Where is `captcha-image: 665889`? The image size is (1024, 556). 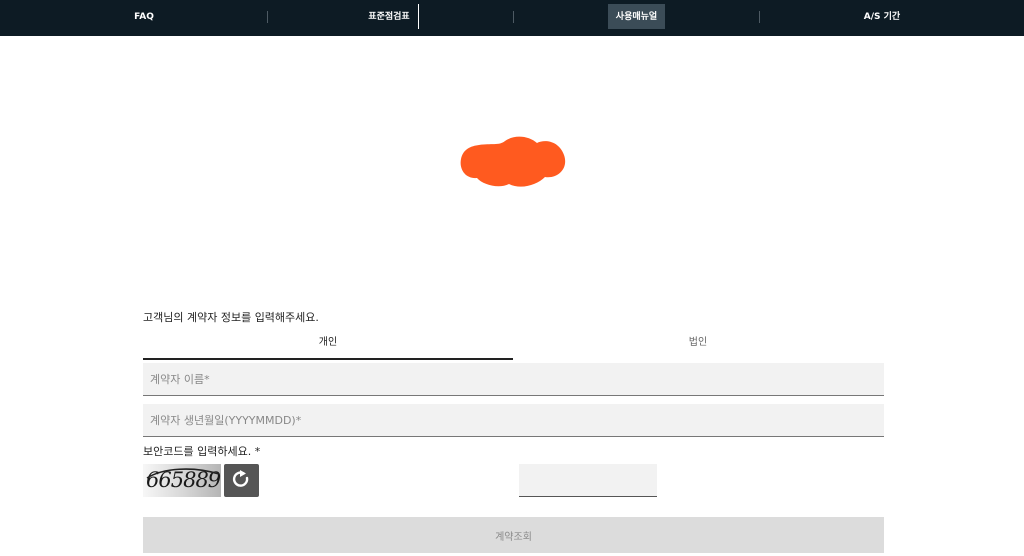 captcha-image: 665889 is located at coordinates (182, 480).